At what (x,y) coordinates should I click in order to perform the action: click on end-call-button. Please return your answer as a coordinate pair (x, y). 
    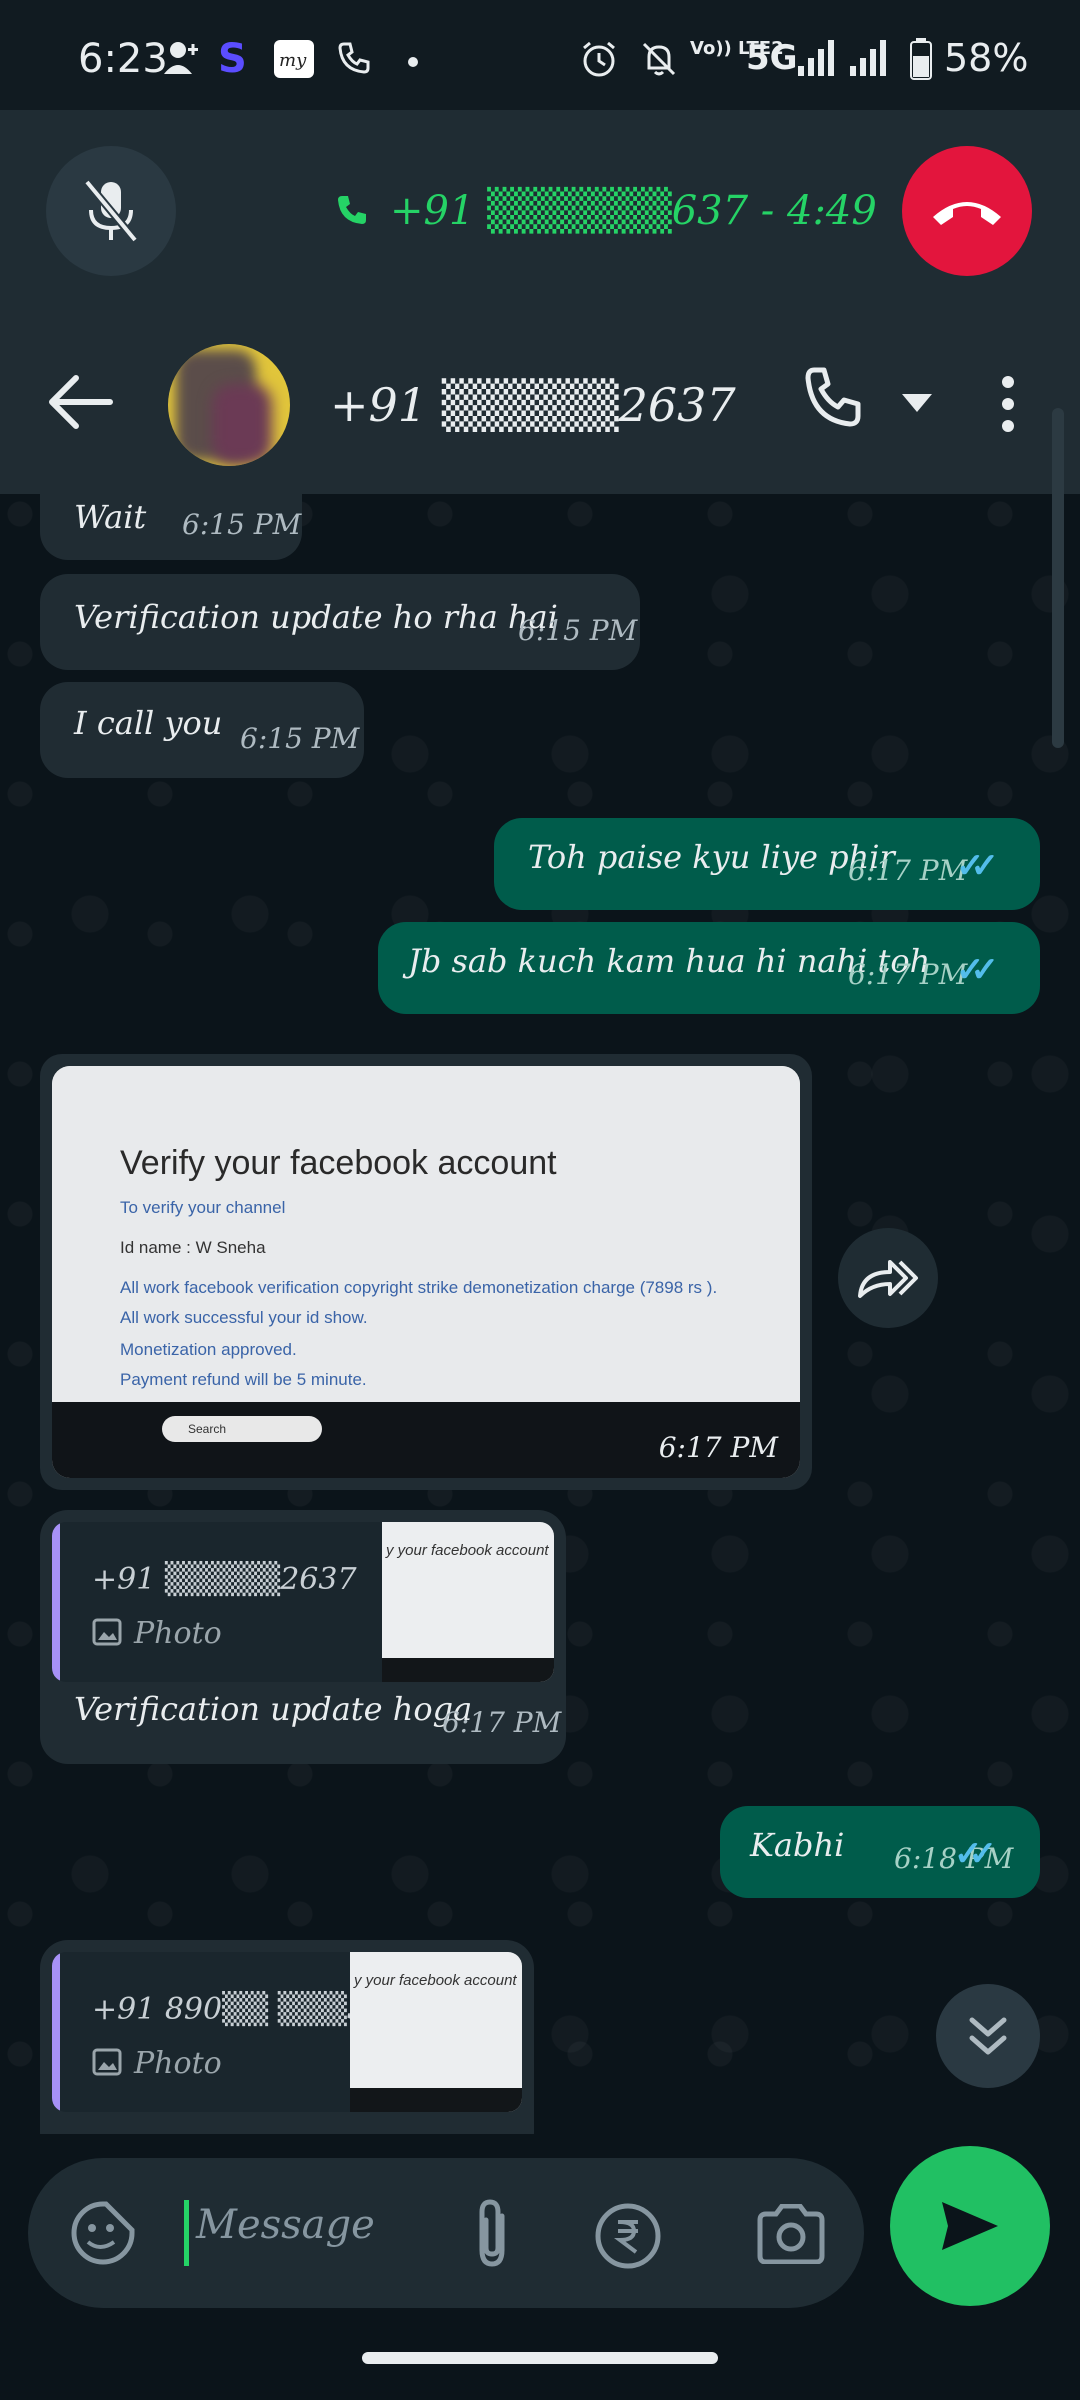
    Looking at the image, I should click on (967, 211).